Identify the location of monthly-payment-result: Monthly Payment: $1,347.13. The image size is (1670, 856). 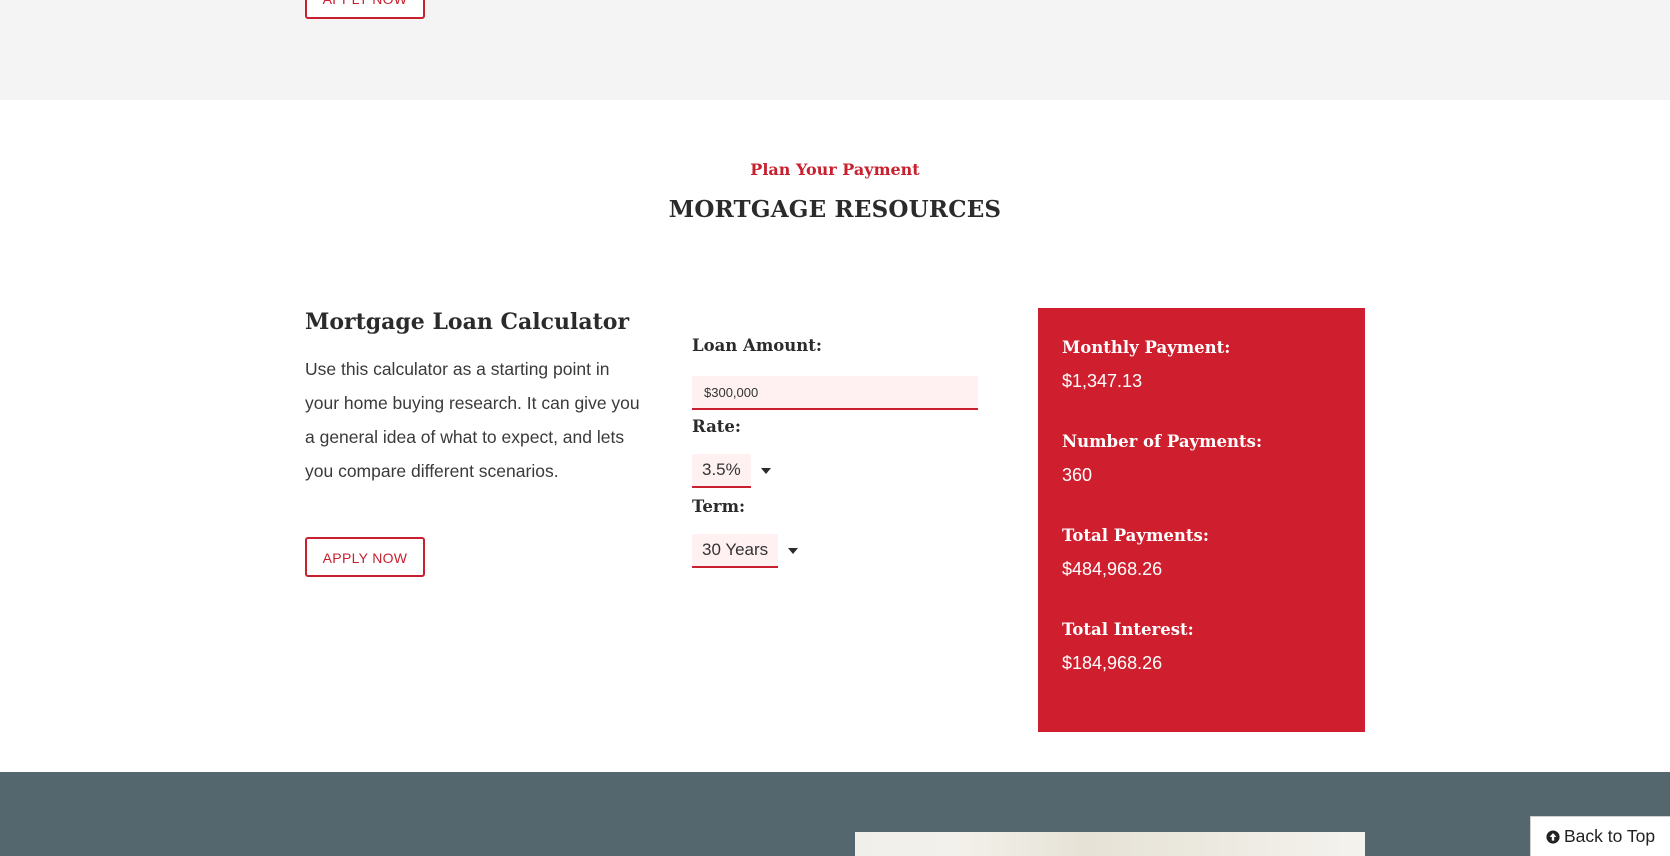
(1146, 365).